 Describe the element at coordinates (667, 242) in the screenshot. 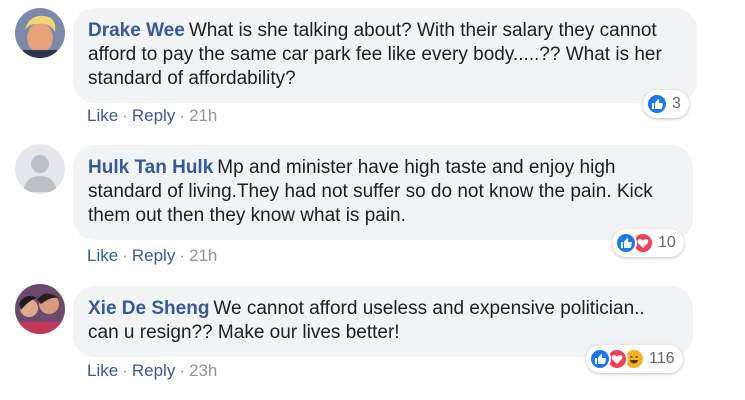

I see `reaction-count: 10` at that location.